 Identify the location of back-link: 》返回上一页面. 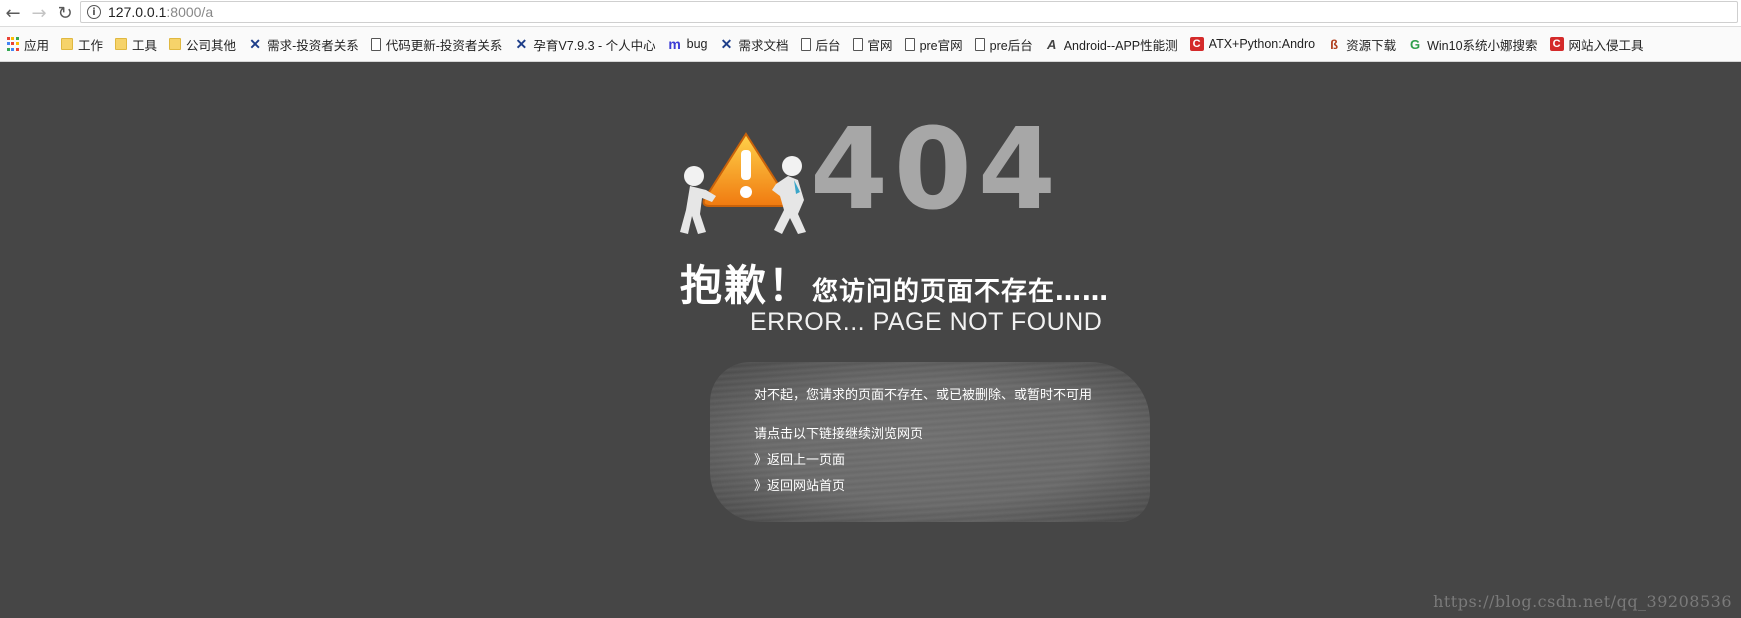
(923, 458).